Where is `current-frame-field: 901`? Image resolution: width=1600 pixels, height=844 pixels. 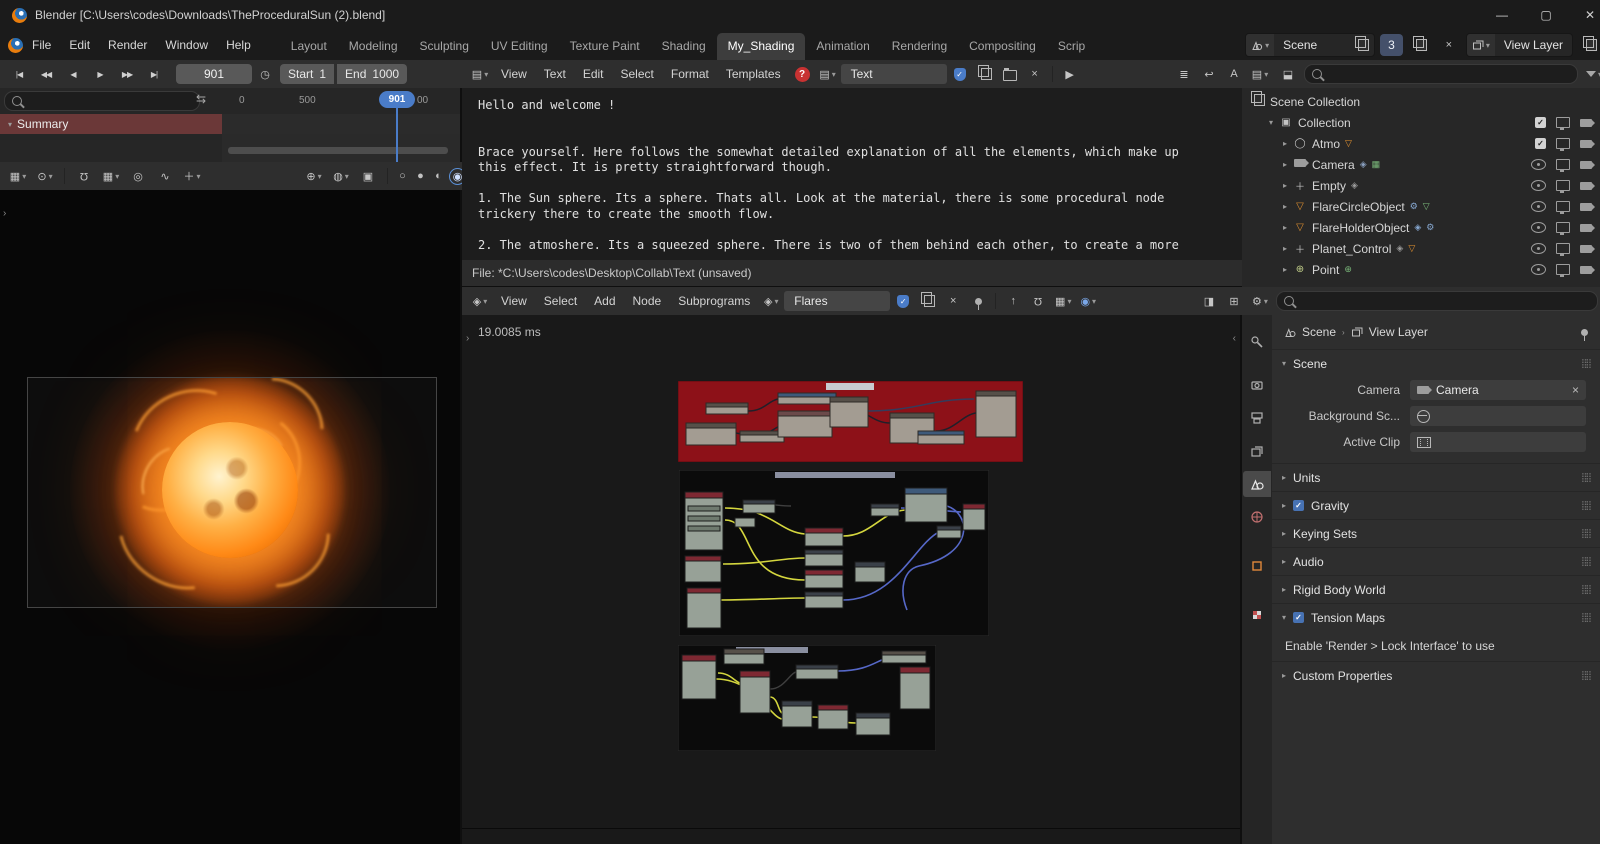 current-frame-field: 901 is located at coordinates (214, 74).